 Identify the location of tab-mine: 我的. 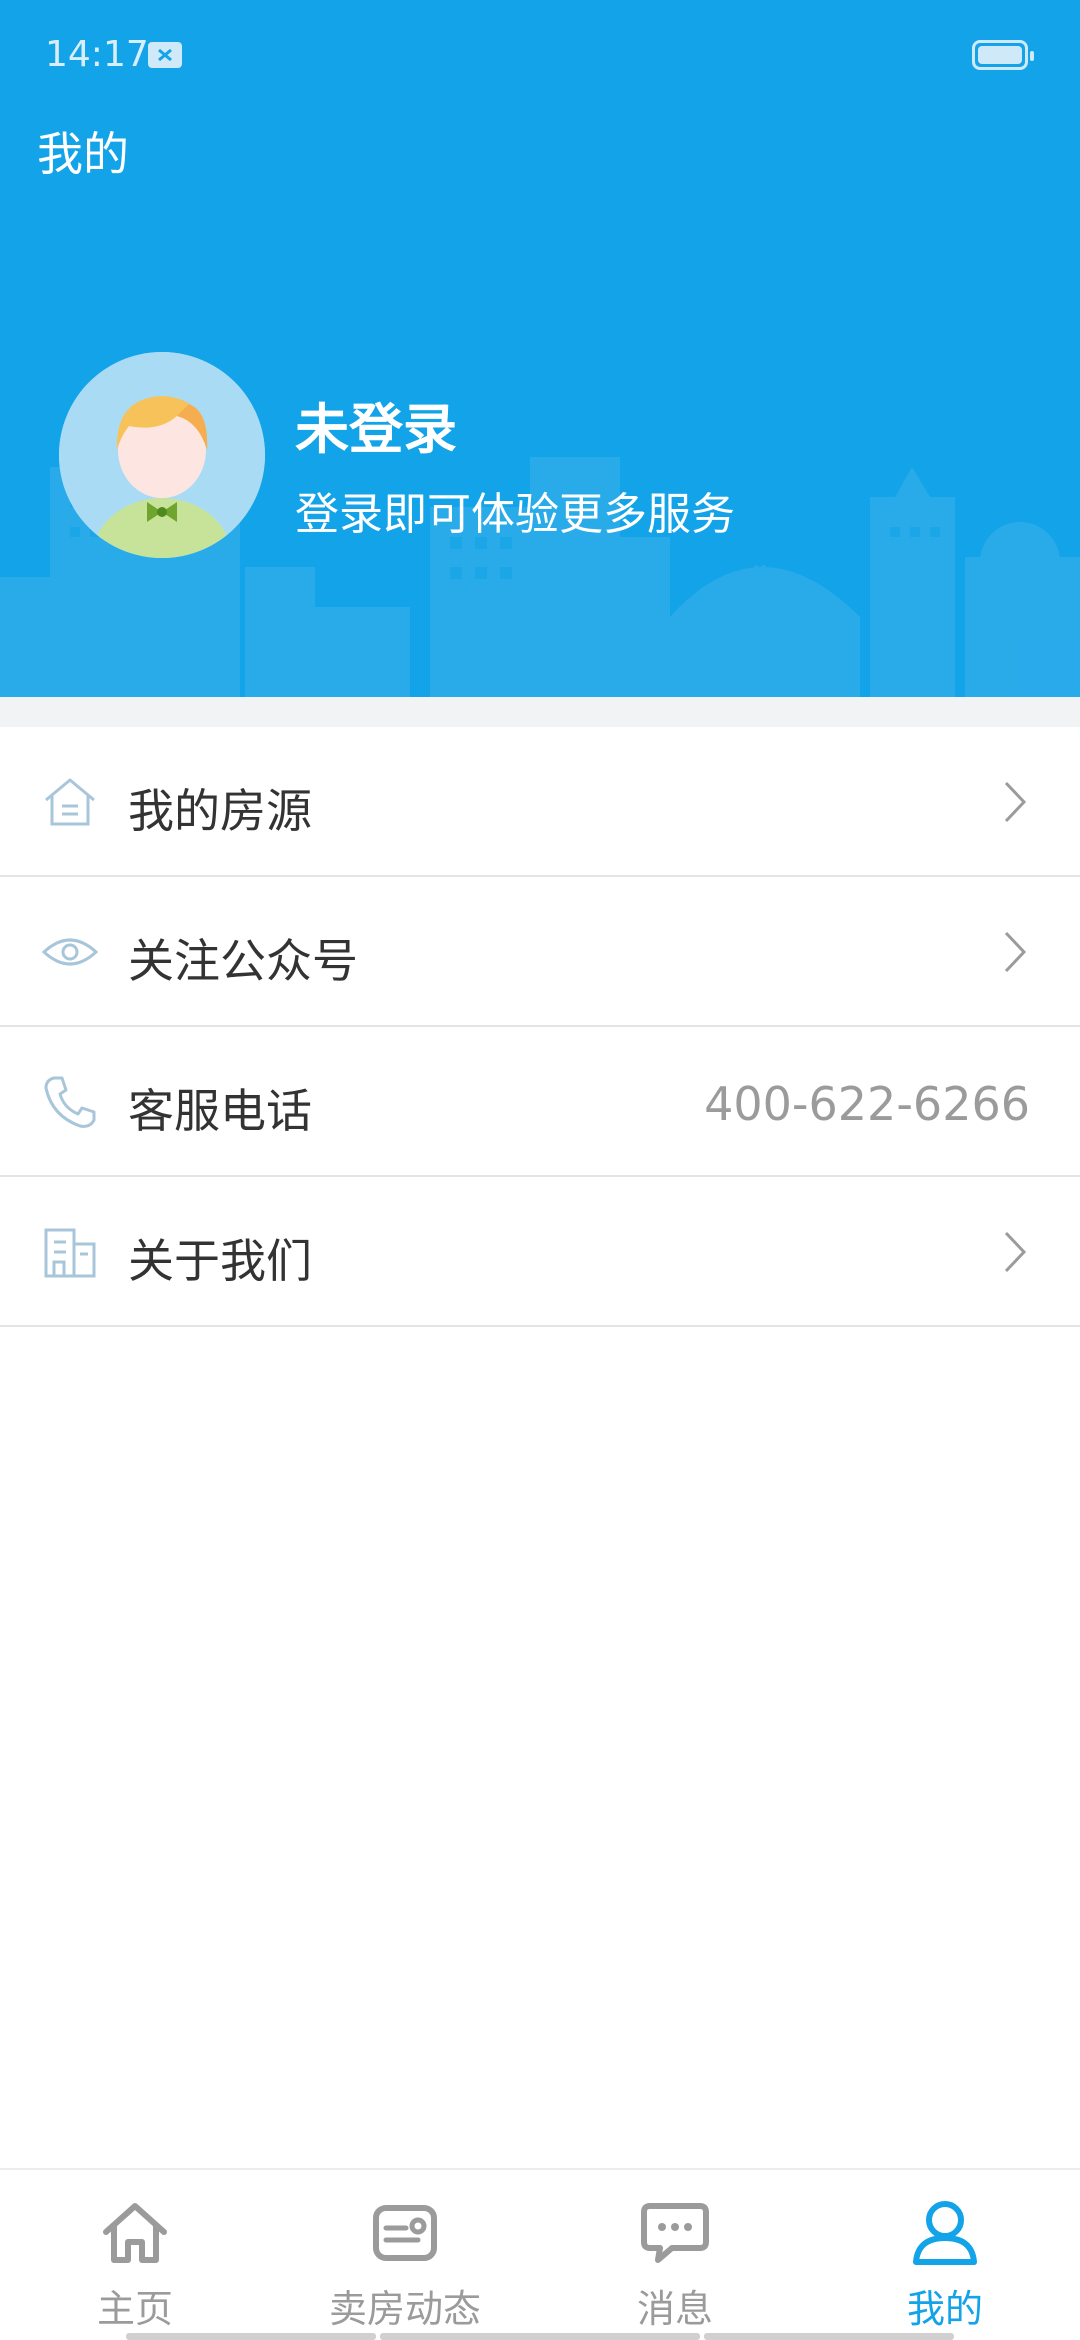
(945, 2255).